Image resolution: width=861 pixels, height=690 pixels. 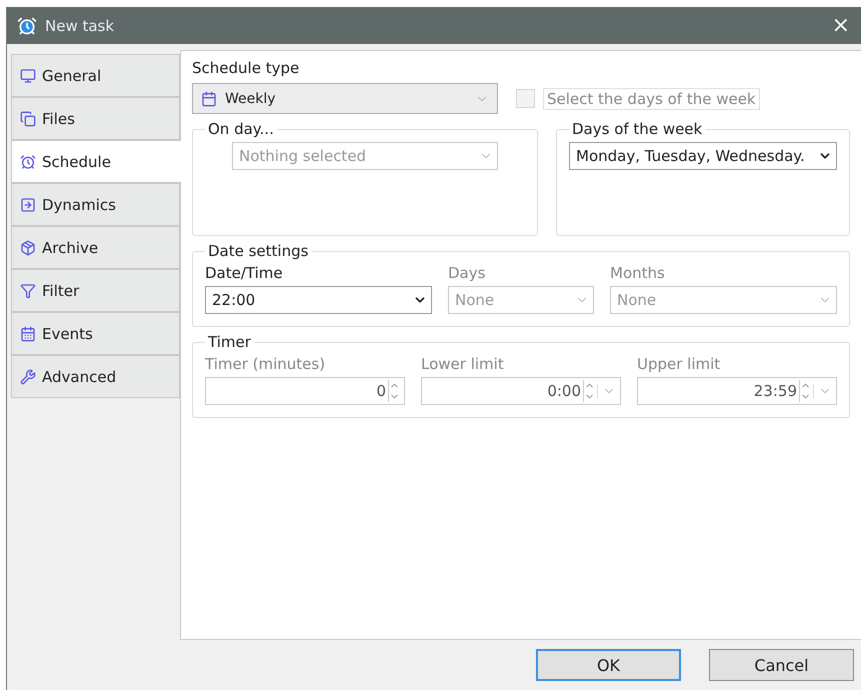 I want to click on sidebar-tab: Filter, so click(x=95, y=290).